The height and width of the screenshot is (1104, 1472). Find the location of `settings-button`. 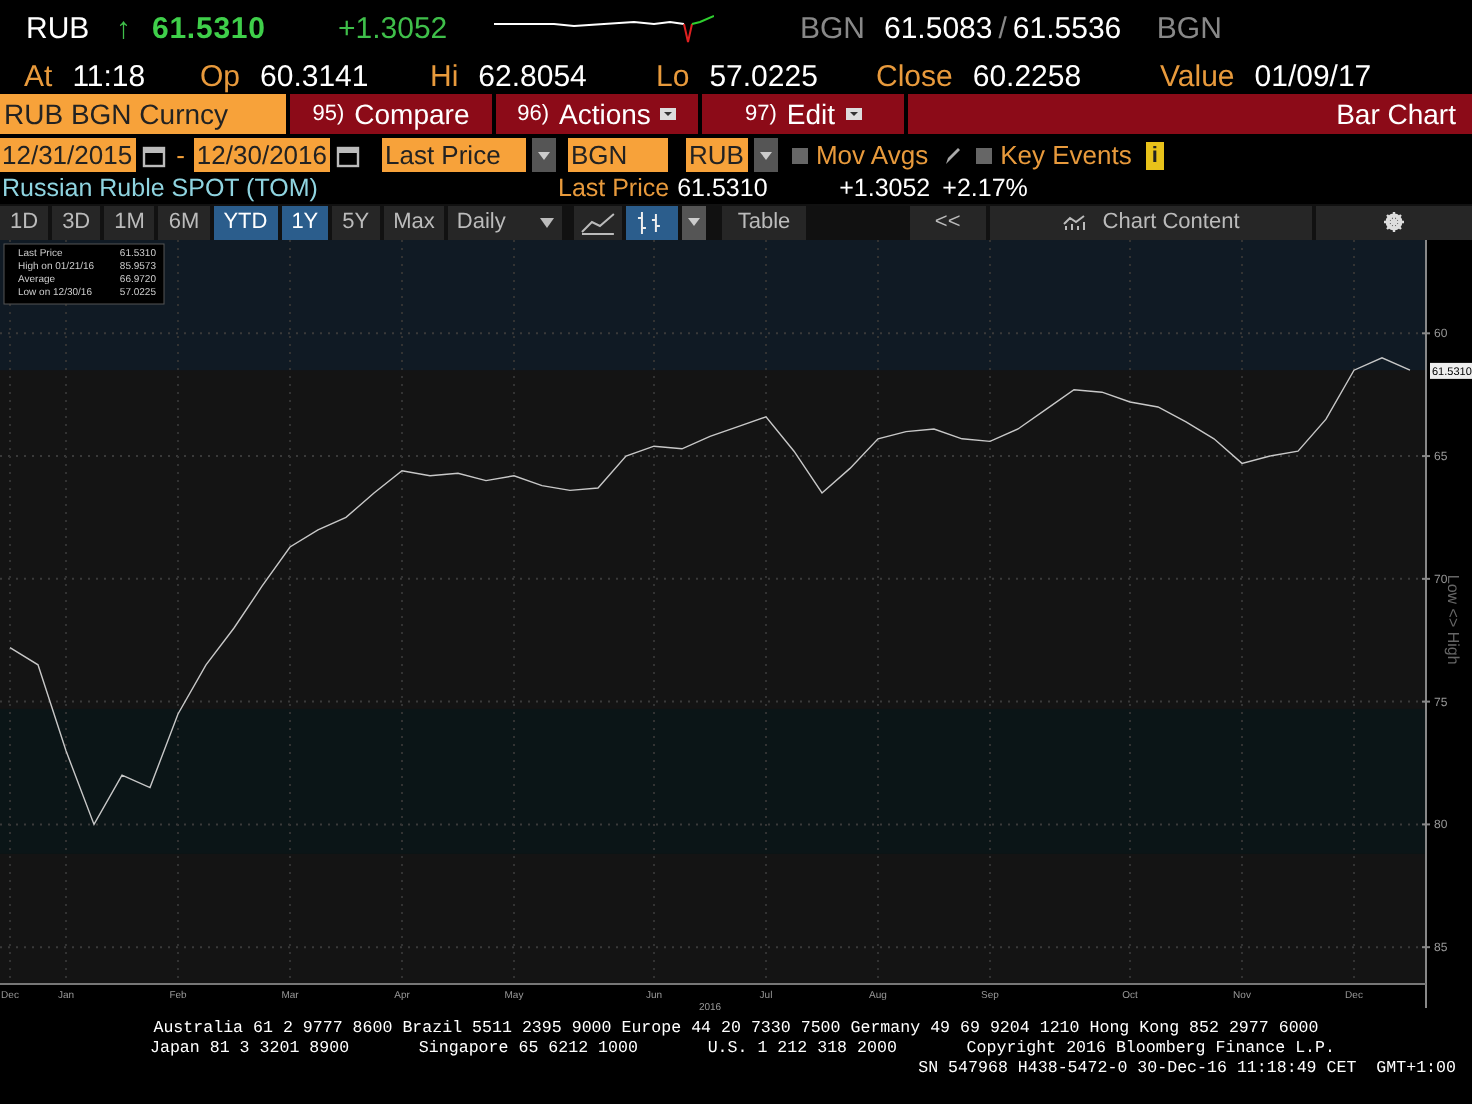

settings-button is located at coordinates (1394, 222).